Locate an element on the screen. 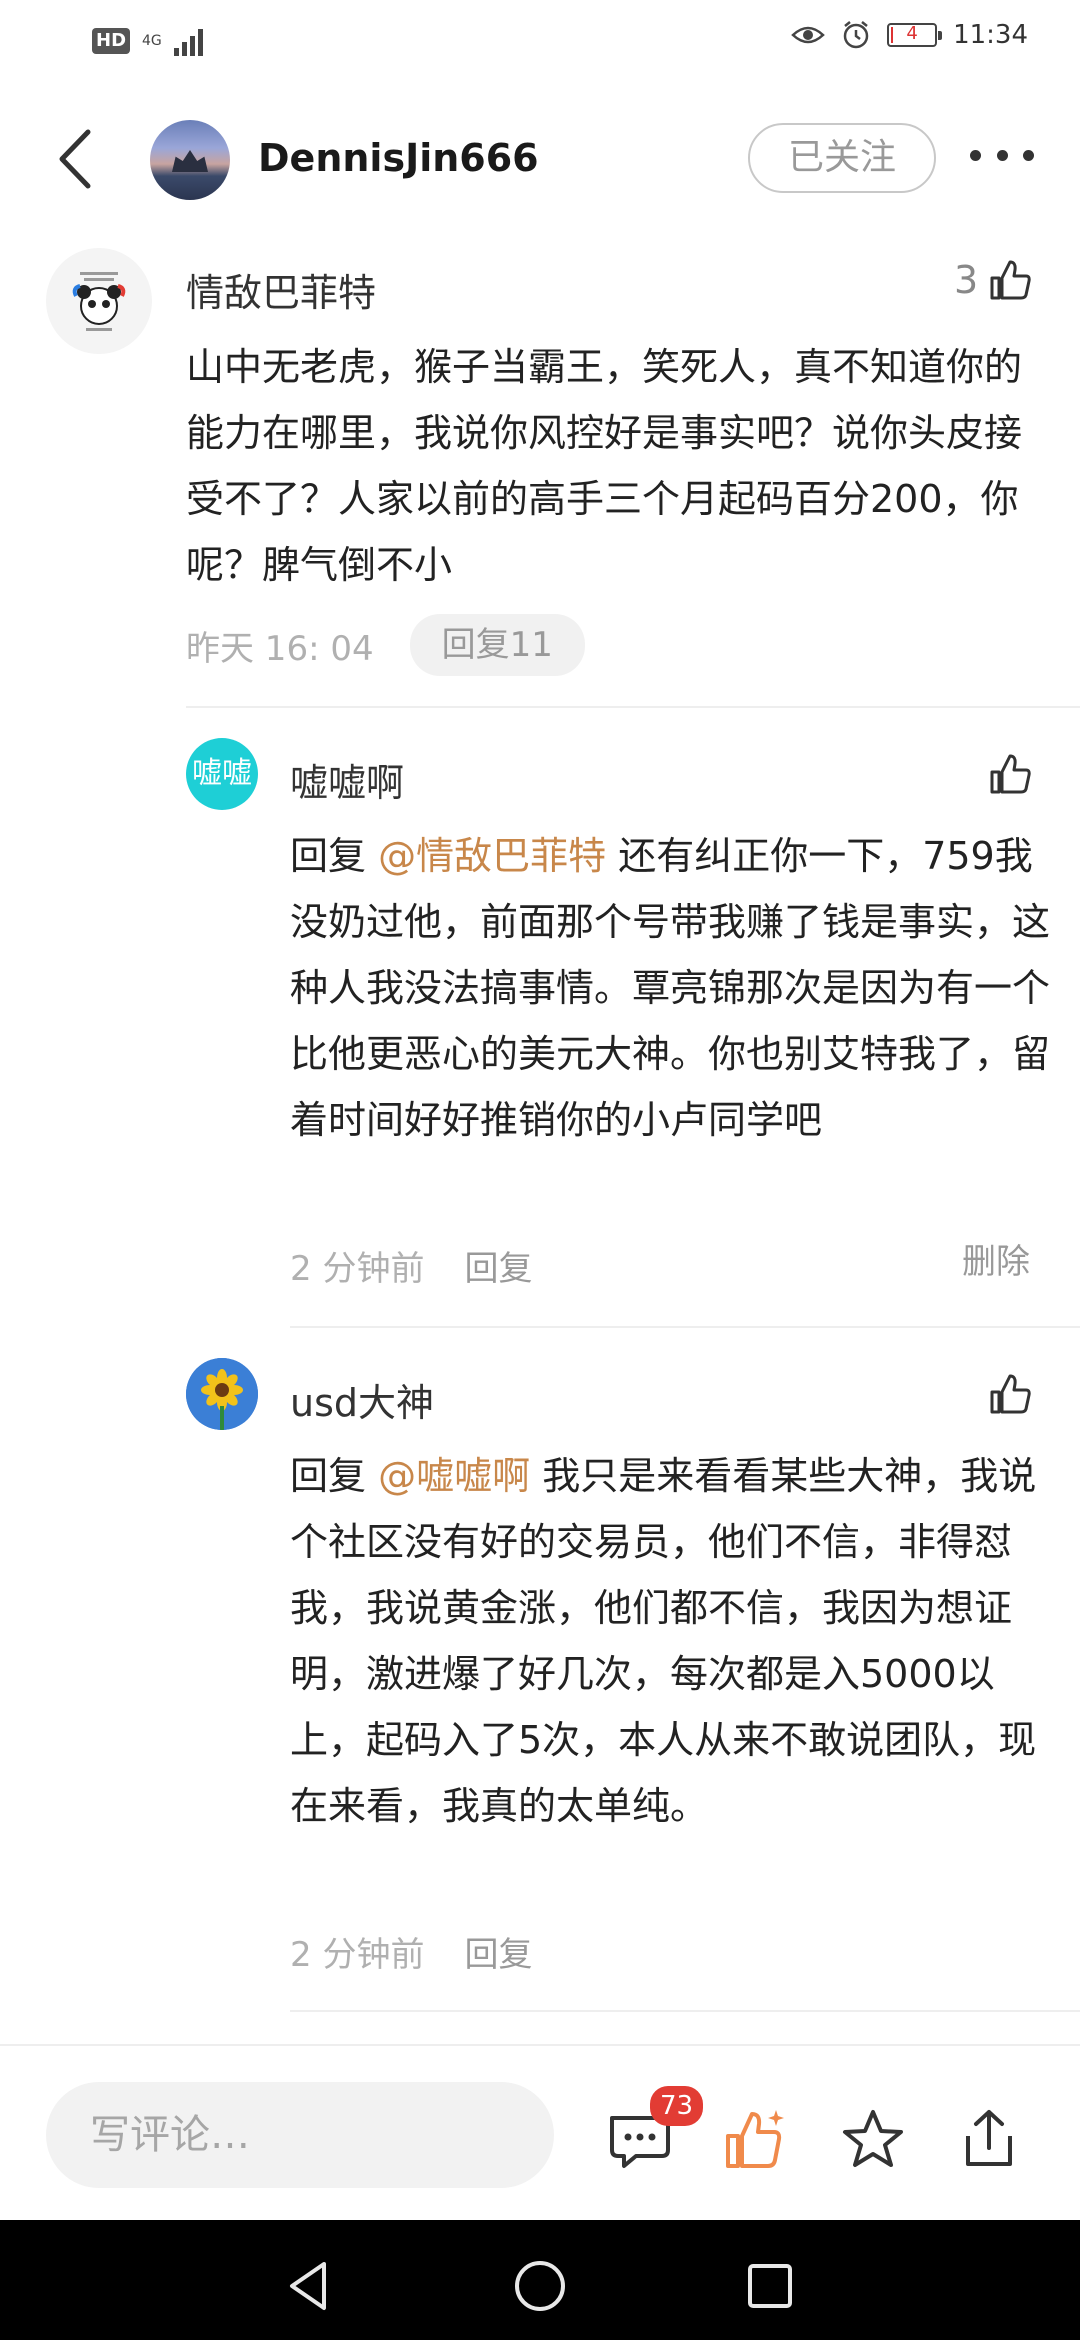  nav-home-button is located at coordinates (540, 2286).